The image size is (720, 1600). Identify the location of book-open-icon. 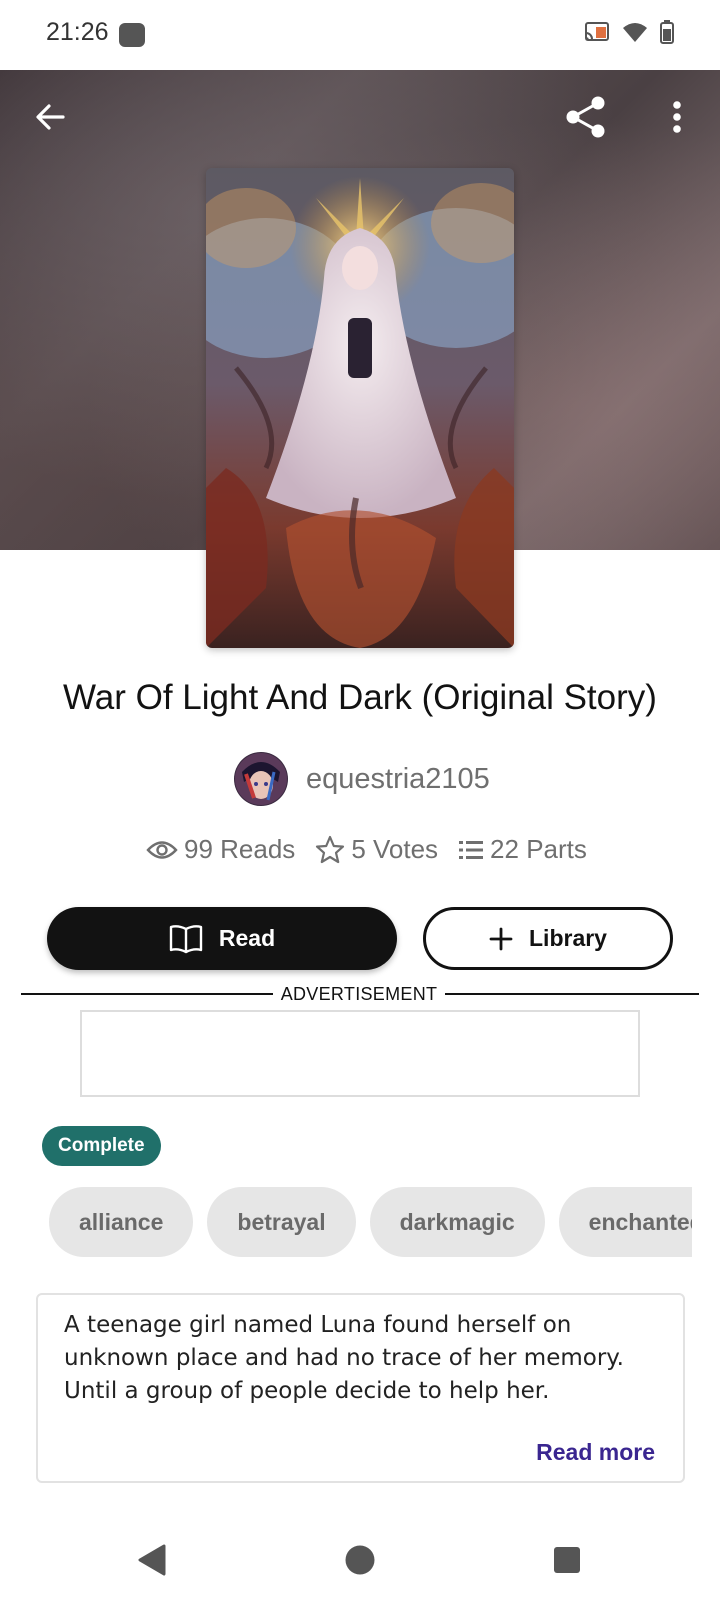
(186, 938).